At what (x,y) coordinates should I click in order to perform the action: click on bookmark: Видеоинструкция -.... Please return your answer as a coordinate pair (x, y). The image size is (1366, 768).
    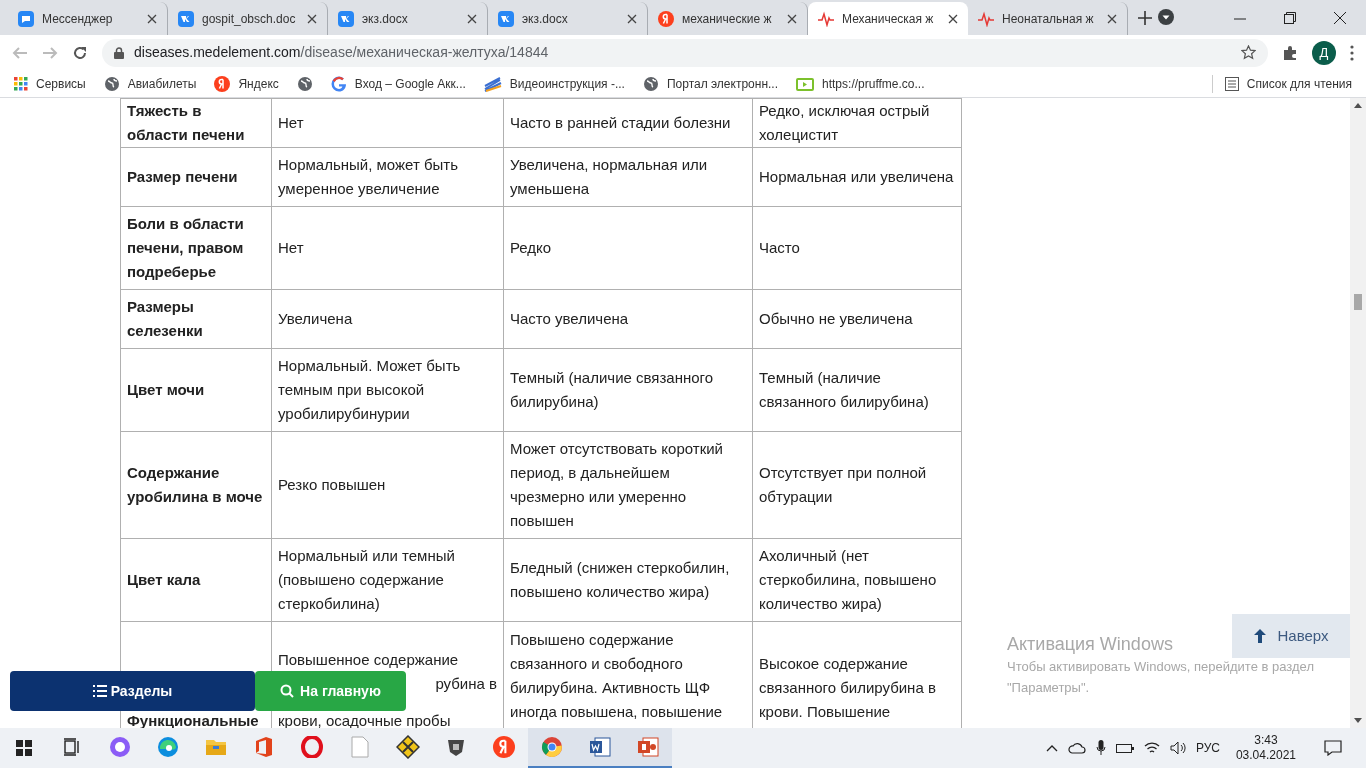
    Looking at the image, I should click on (554, 83).